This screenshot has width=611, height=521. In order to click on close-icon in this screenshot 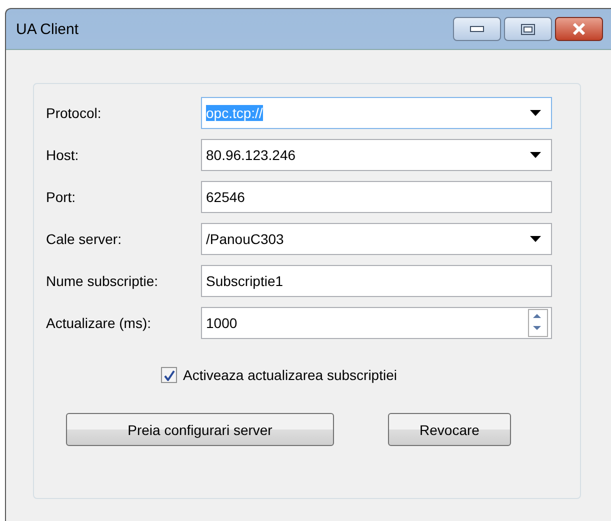, I will do `click(579, 29)`.